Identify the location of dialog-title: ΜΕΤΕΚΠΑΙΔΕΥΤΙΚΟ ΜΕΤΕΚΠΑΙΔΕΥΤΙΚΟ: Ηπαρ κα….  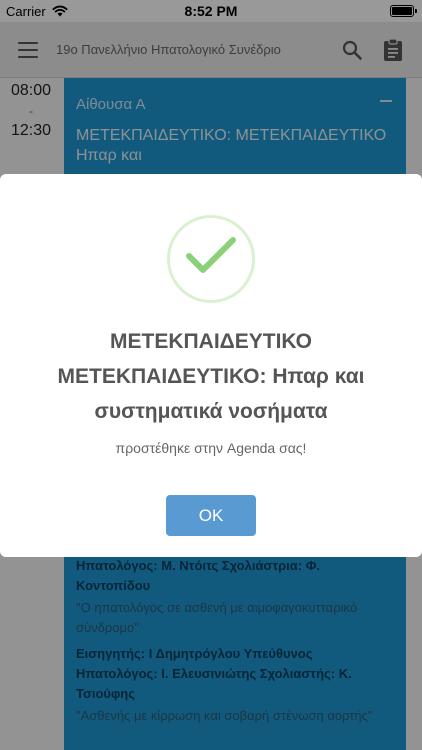
(211, 376).